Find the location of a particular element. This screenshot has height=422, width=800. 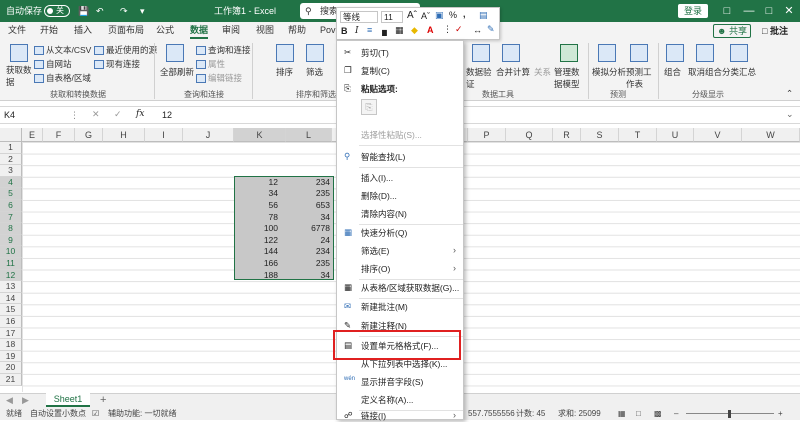

column-header-f: F is located at coordinates (59, 135).